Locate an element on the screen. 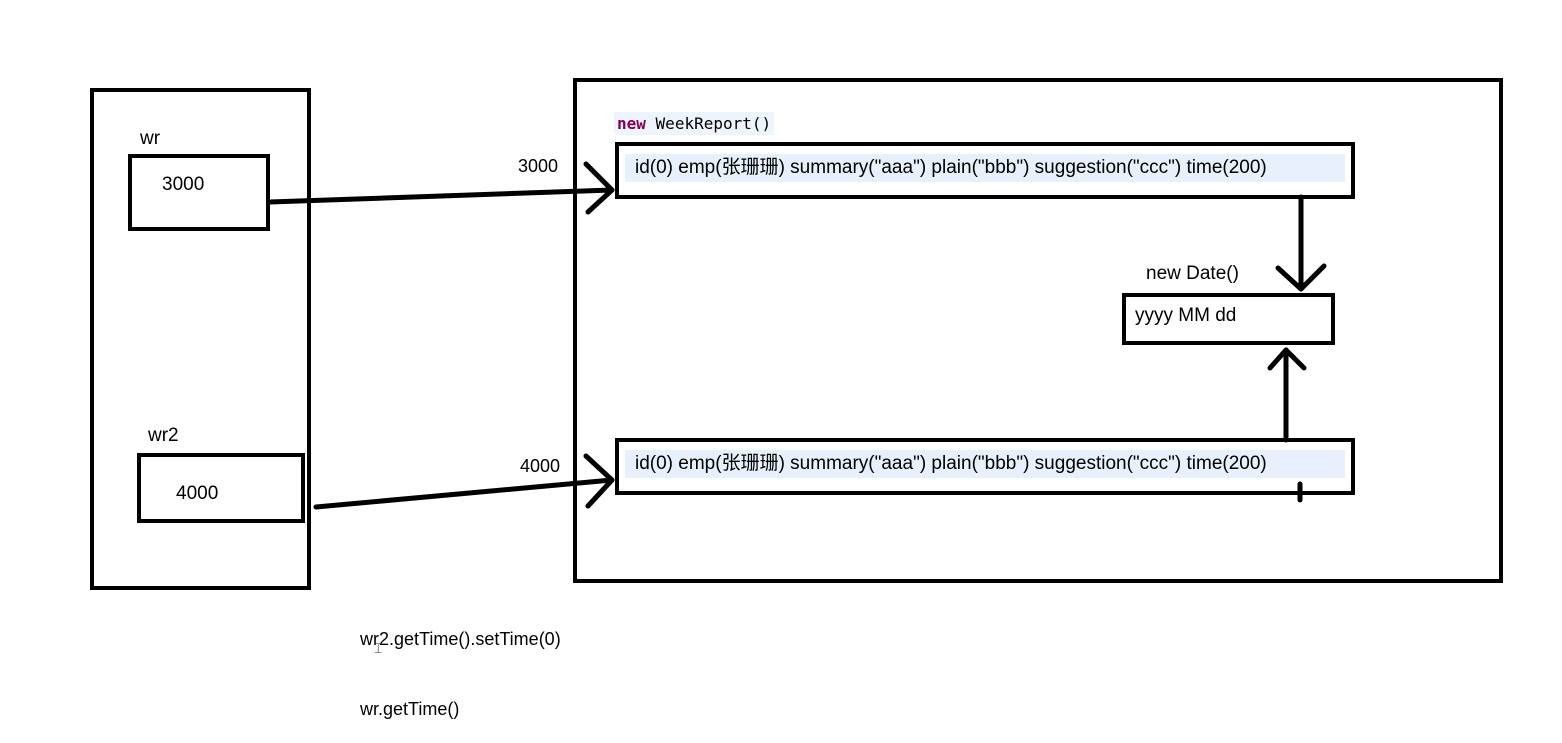 Image resolution: width=1562 pixels, height=743 pixels. text-cursor-icon: ⌶ is located at coordinates (378, 648).